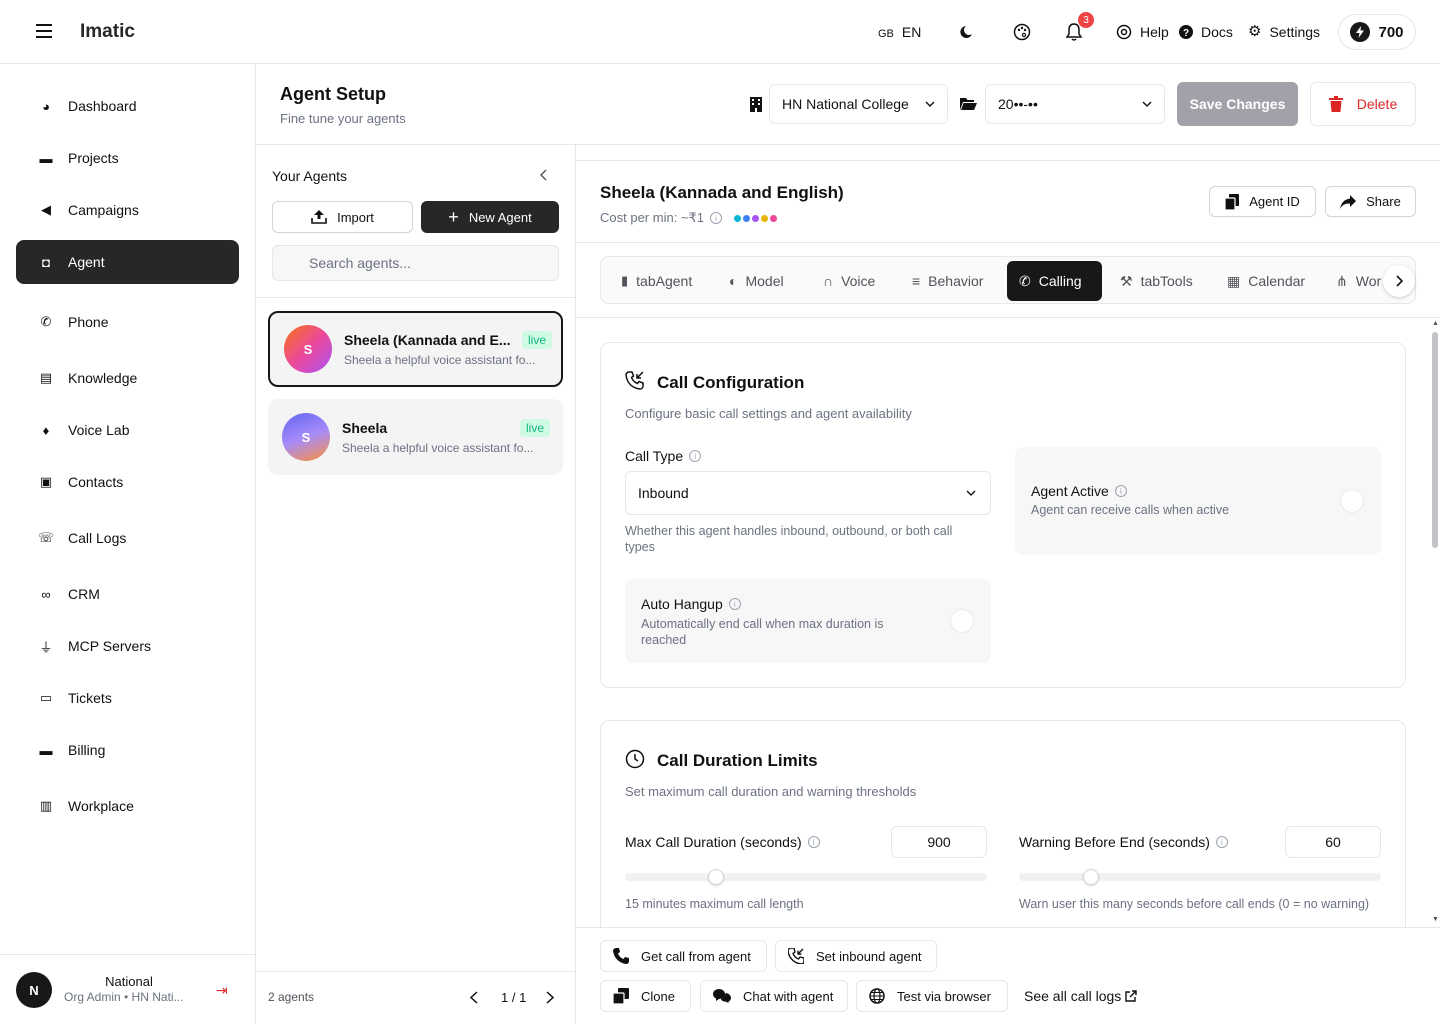 The width and height of the screenshot is (1440, 1024). I want to click on docs-link: ? Docs, so click(1206, 32).